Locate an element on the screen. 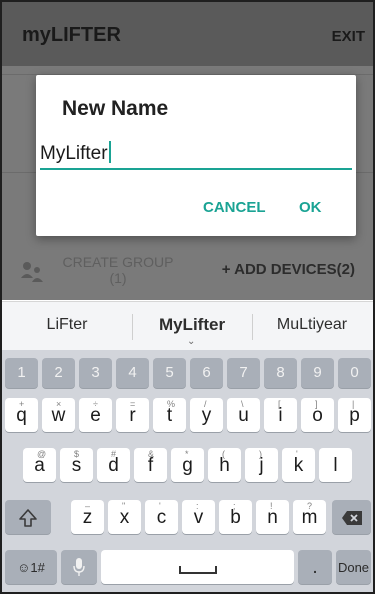 This screenshot has width=375, height=594. key-alt-label: + is located at coordinates (22, 404).